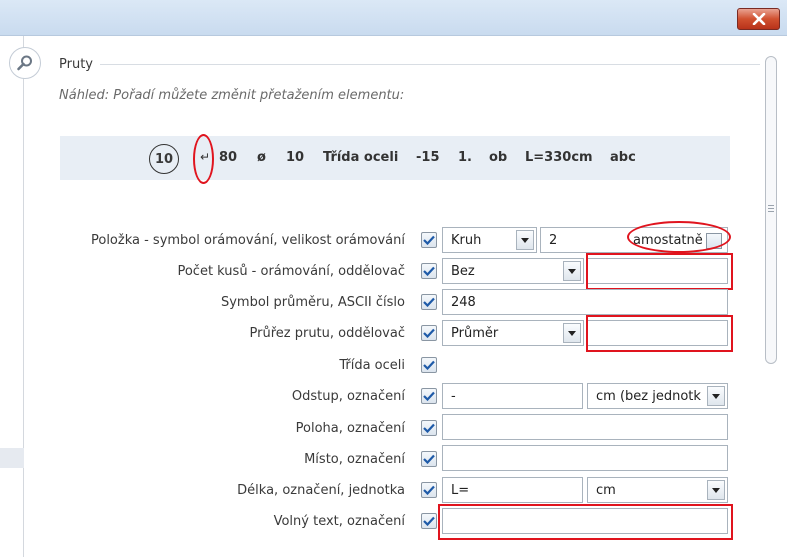 This screenshot has width=787, height=557. I want to click on preview-item-count: 80, so click(228, 157).